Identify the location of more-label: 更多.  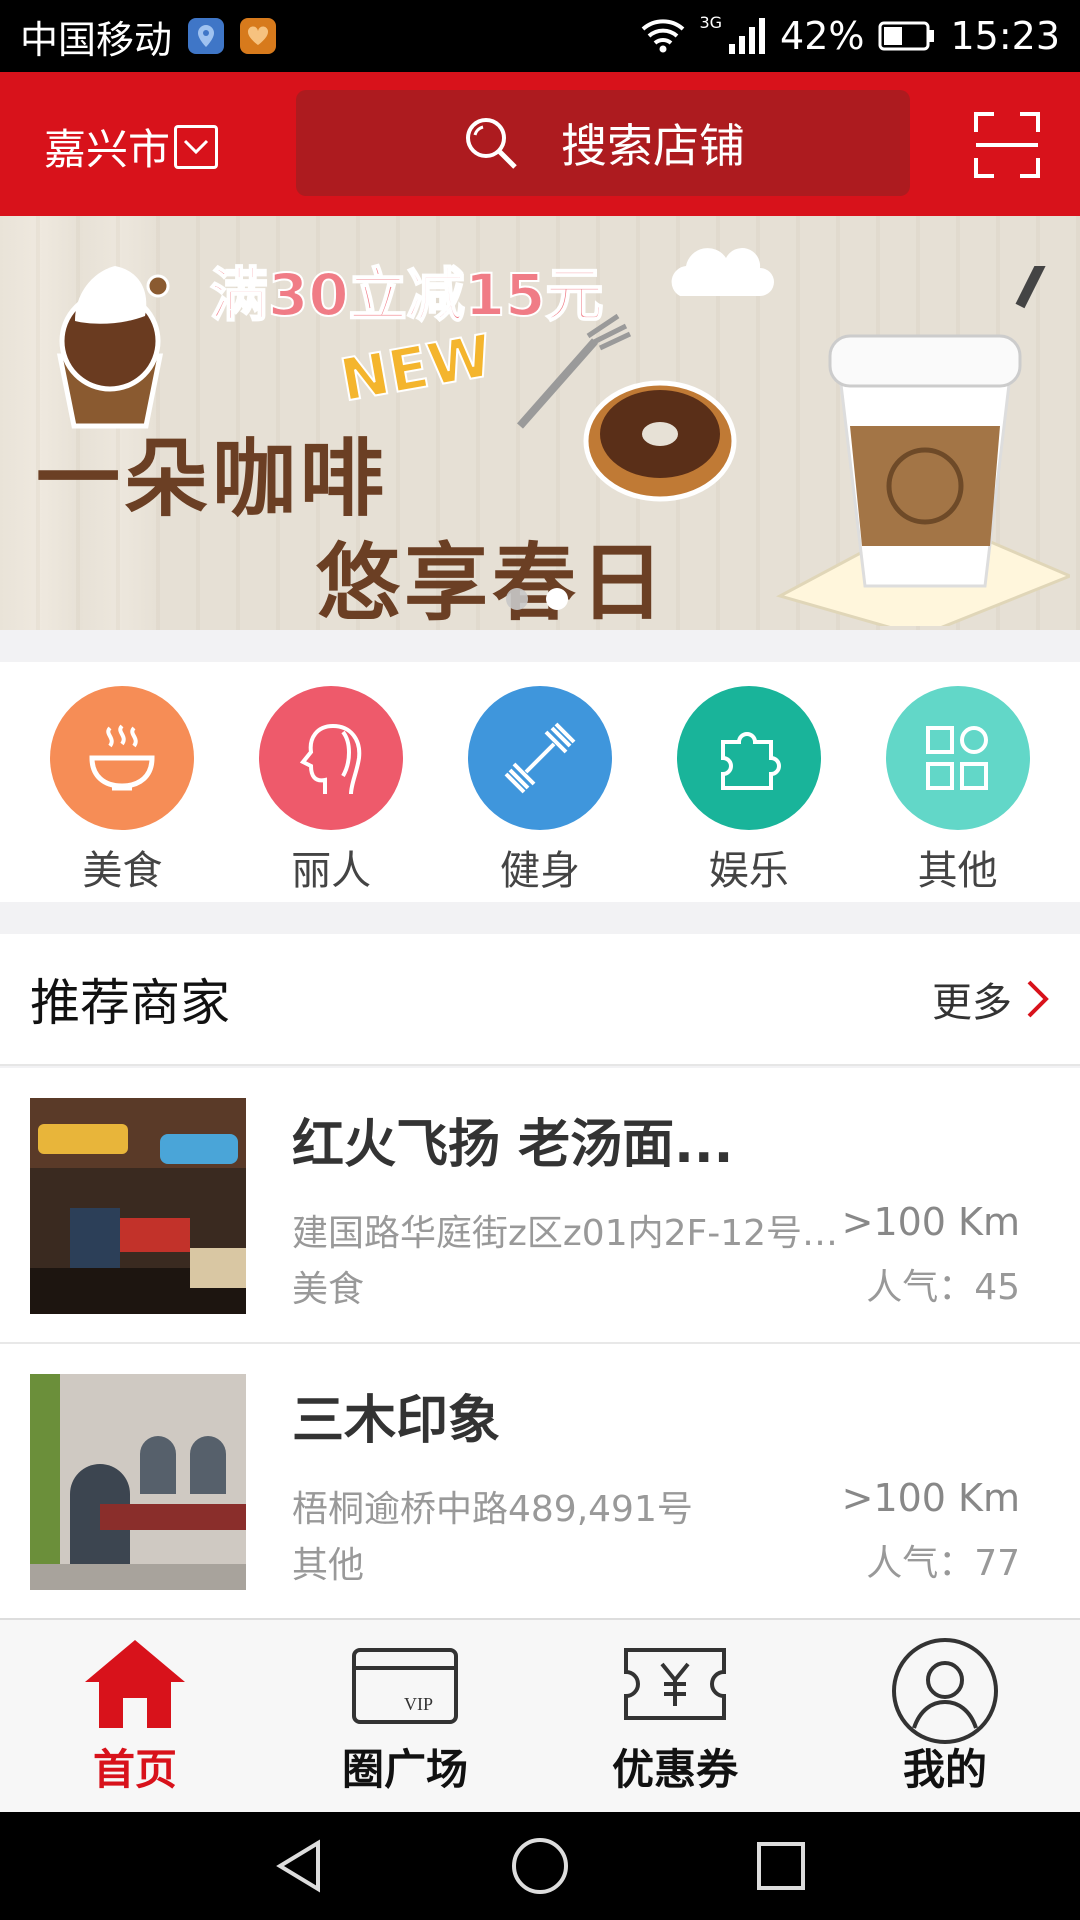
(972, 1003).